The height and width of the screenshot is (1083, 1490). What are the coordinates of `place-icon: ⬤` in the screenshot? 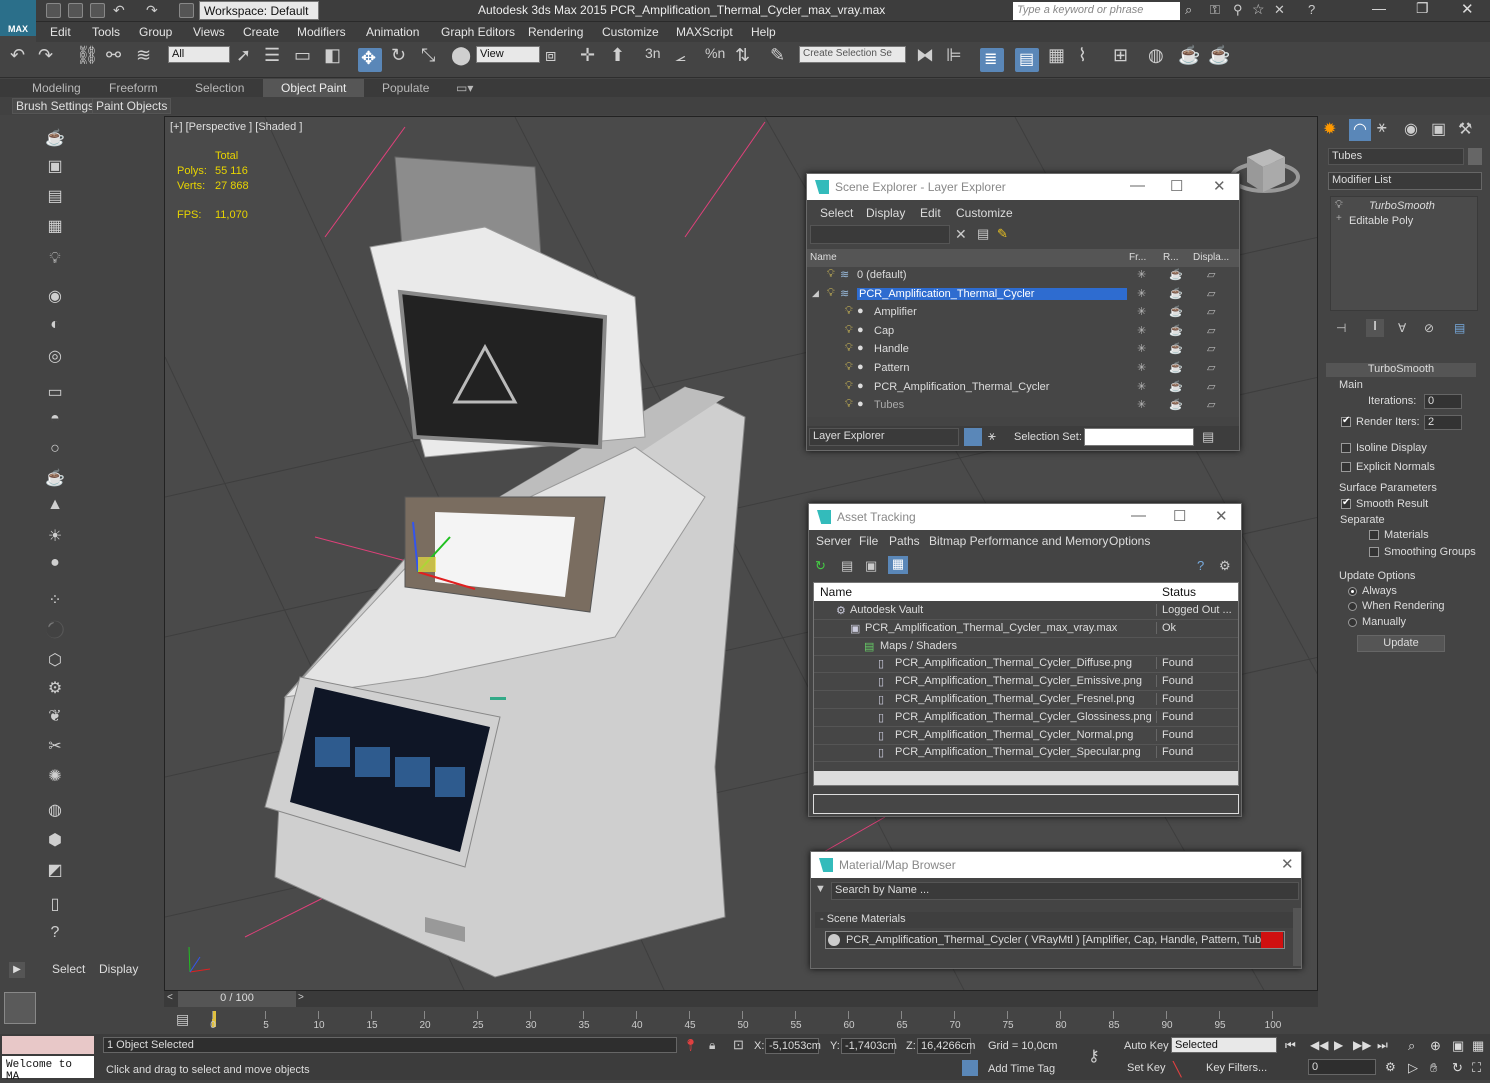 It's located at (461, 55).